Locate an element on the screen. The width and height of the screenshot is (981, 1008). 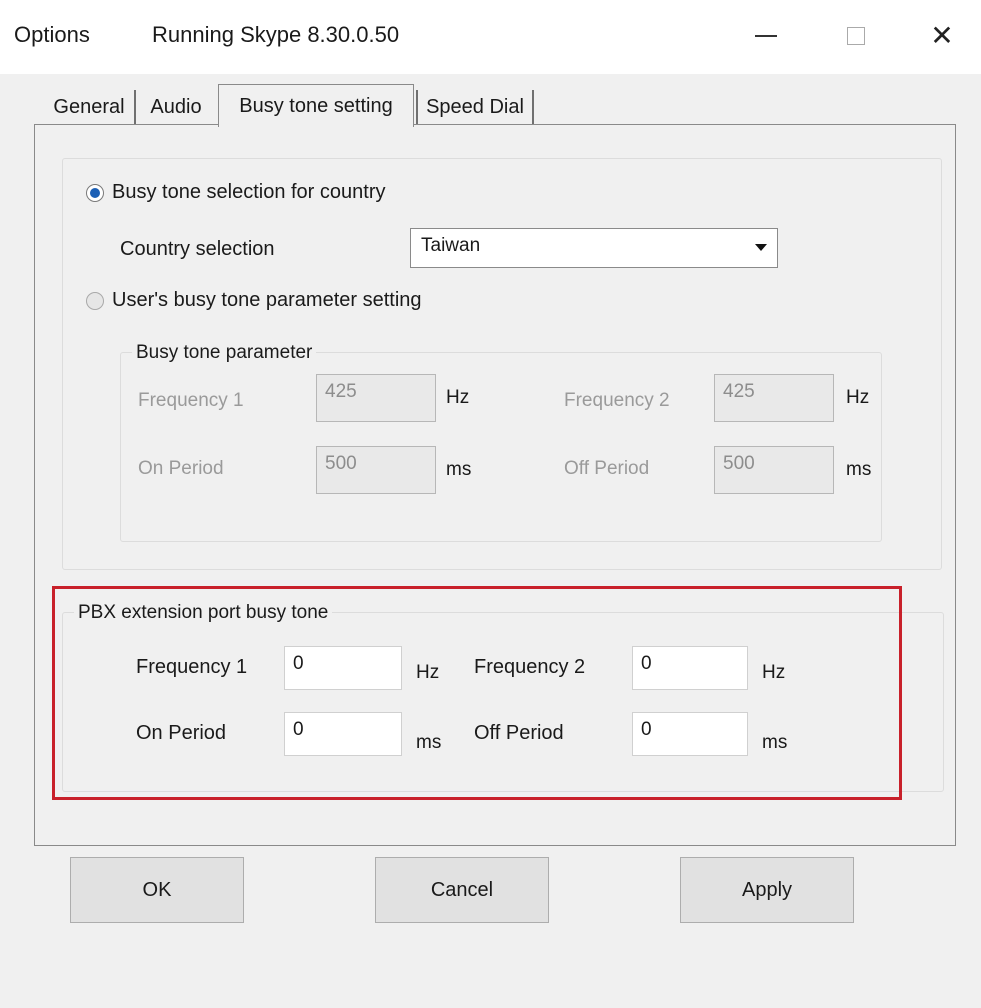
maximize-icon is located at coordinates (856, 36).